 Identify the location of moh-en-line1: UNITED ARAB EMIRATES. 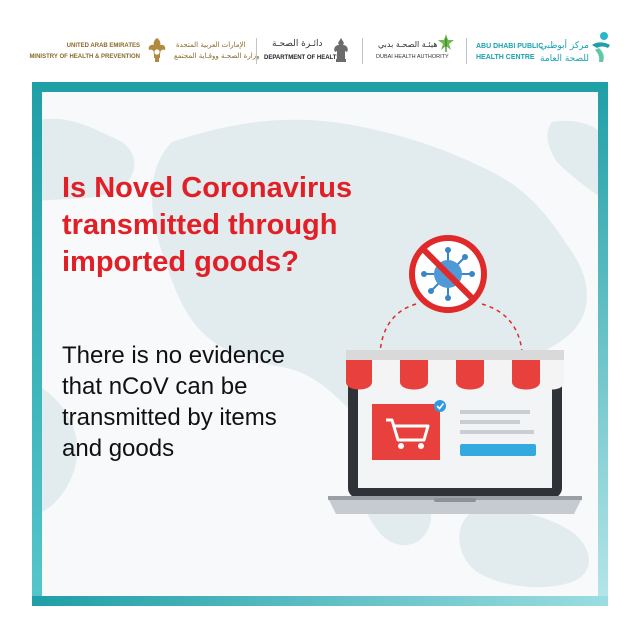
(103, 46).